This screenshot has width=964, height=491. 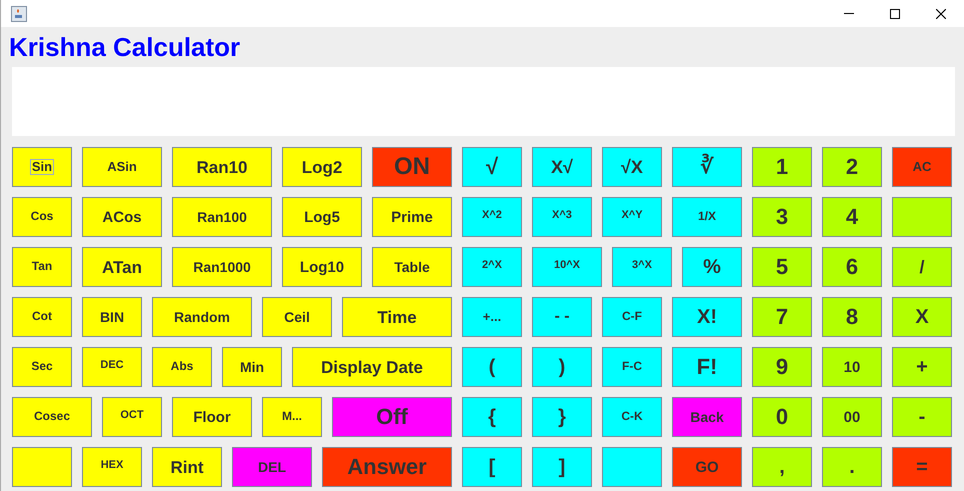 What do you see at coordinates (122, 217) in the screenshot?
I see `key-button: ACos` at bounding box center [122, 217].